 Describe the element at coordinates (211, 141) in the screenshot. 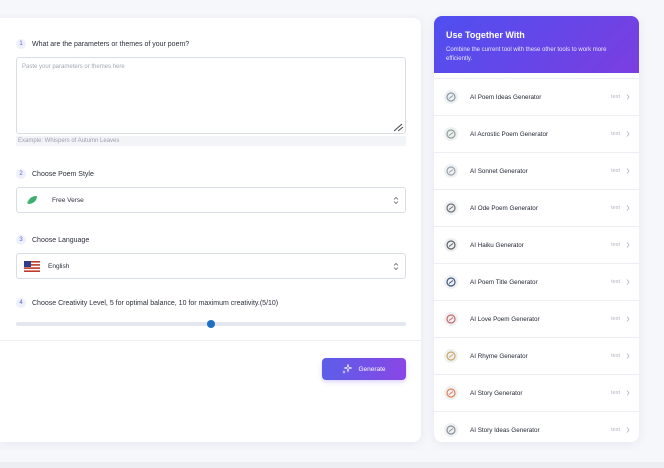

I see `example-hint: Example: Whispers of Autumn Leaves` at that location.